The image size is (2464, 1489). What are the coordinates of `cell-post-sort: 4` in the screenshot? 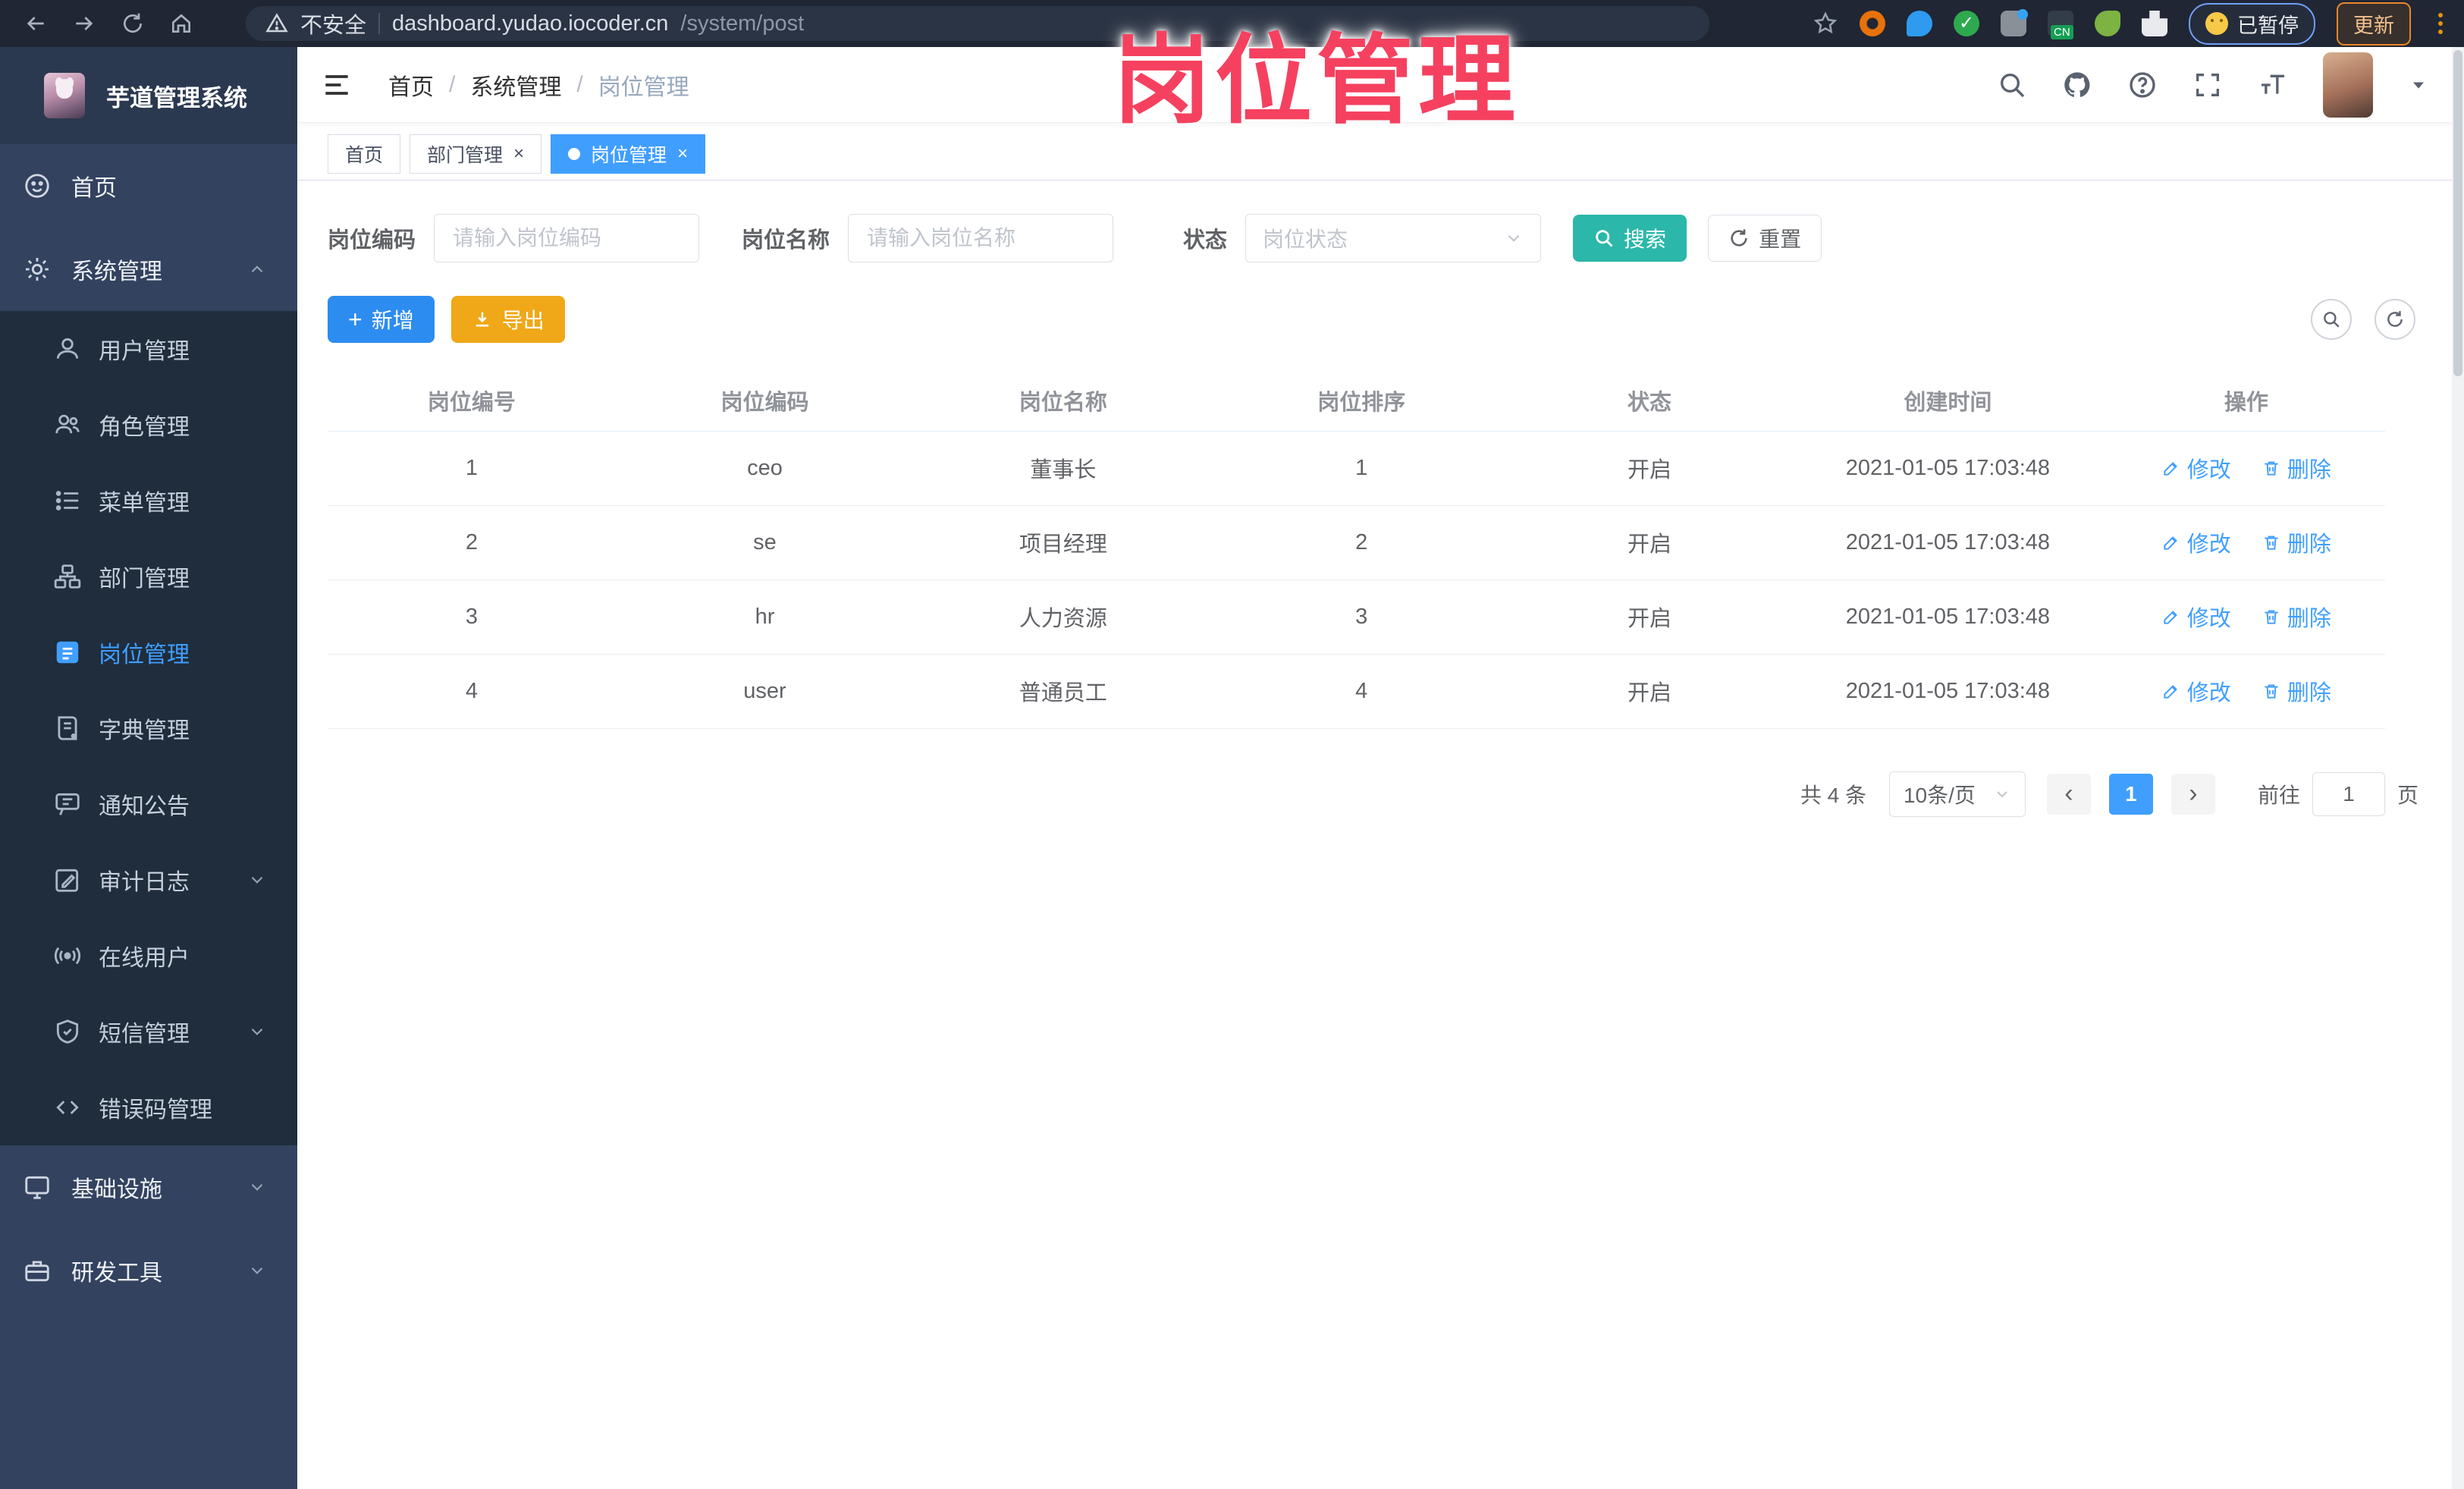 It's located at (1361, 691).